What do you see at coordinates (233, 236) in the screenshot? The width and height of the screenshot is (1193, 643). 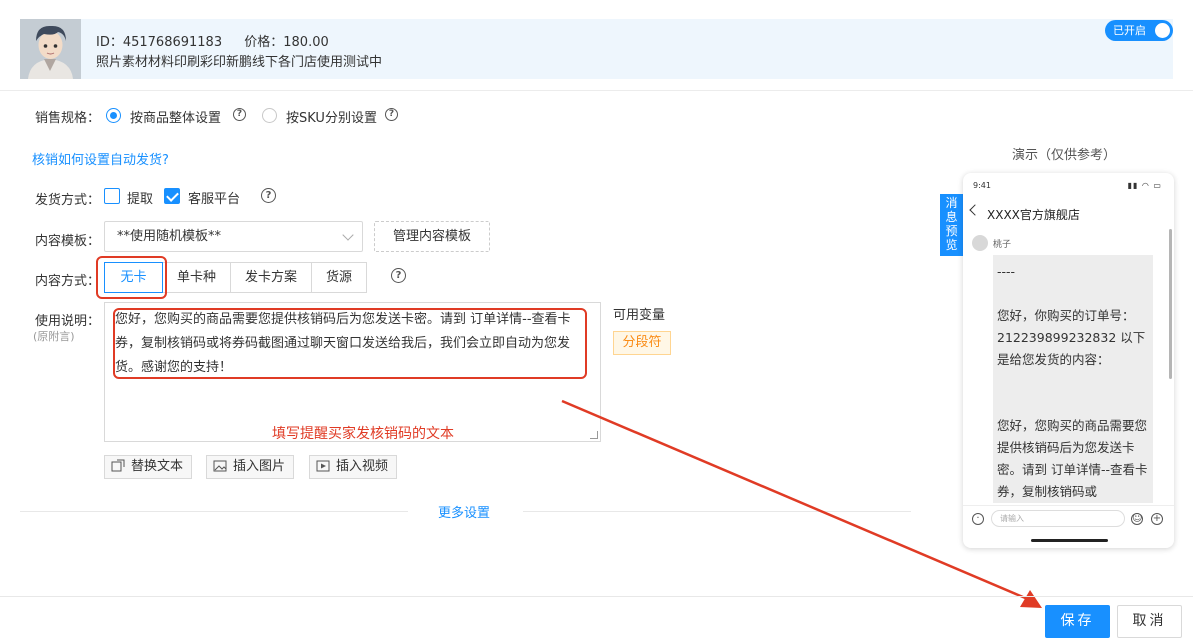 I see `template-select: **使用随机模板**` at bounding box center [233, 236].